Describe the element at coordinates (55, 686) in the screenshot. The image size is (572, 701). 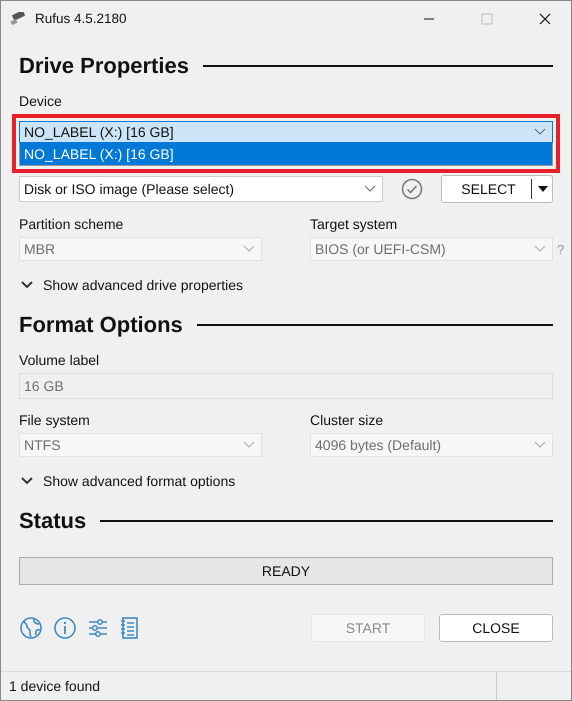
I see `status-text: 1 device found` at that location.